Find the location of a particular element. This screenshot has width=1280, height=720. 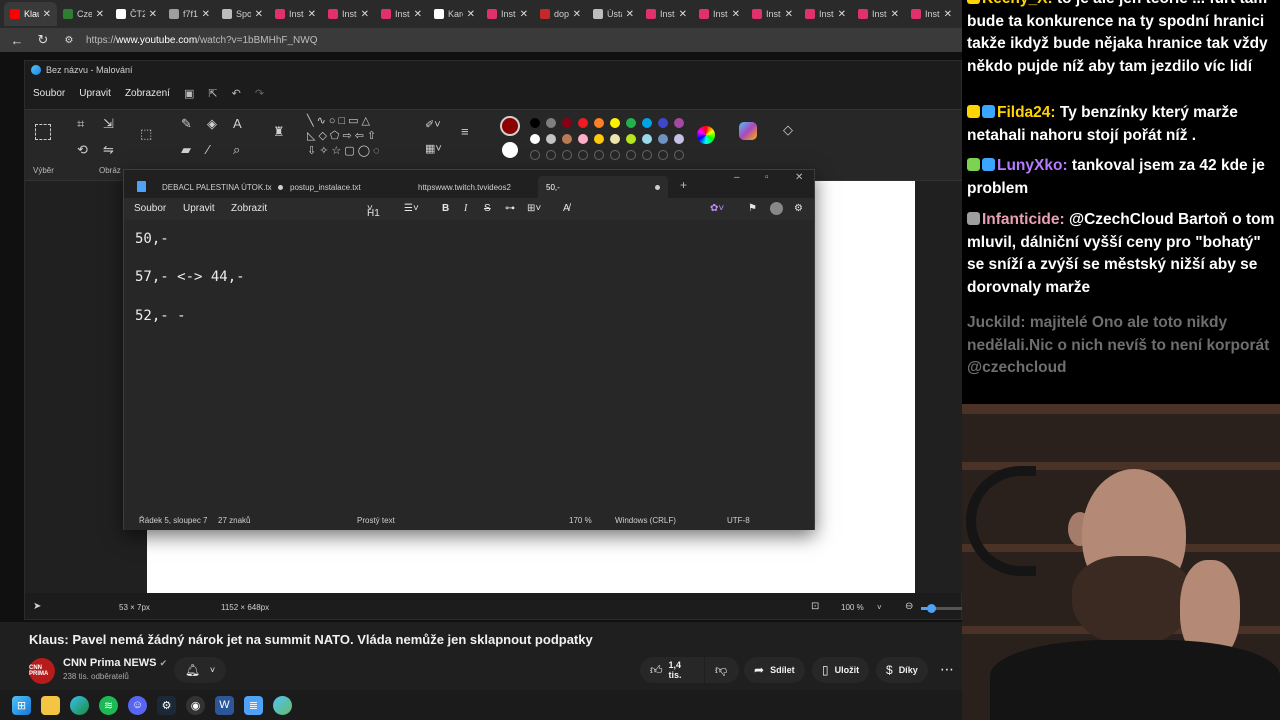

crop-icon: ⌗ is located at coordinates (80, 124).